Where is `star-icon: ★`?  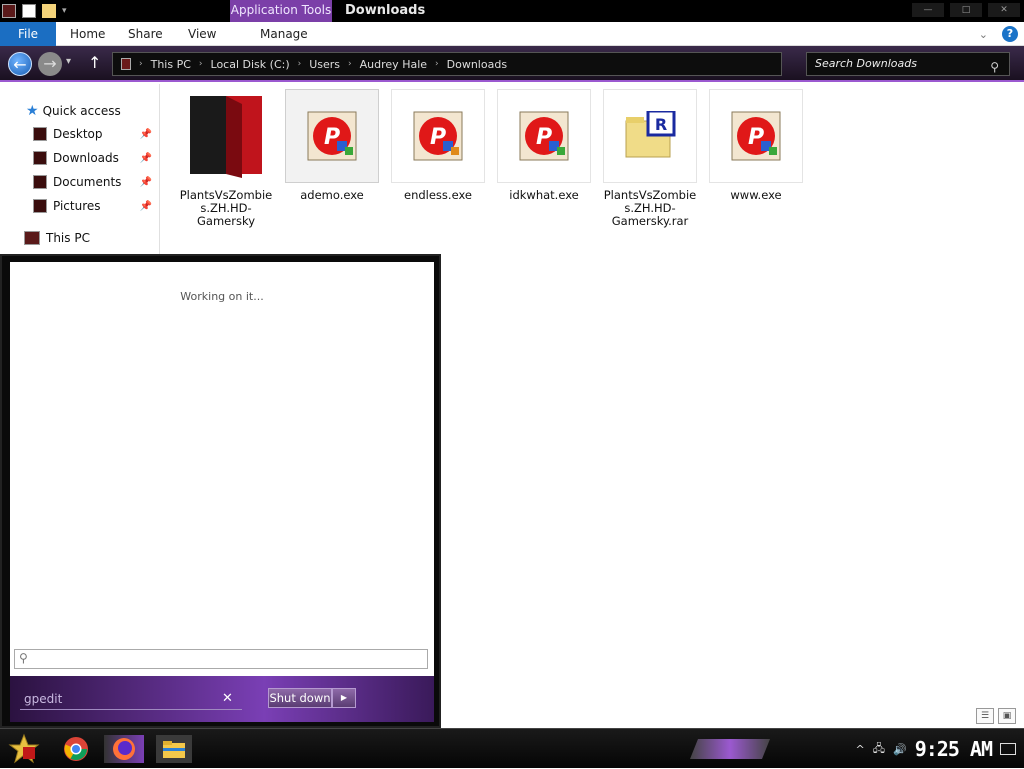
star-icon: ★ is located at coordinates (32, 111).